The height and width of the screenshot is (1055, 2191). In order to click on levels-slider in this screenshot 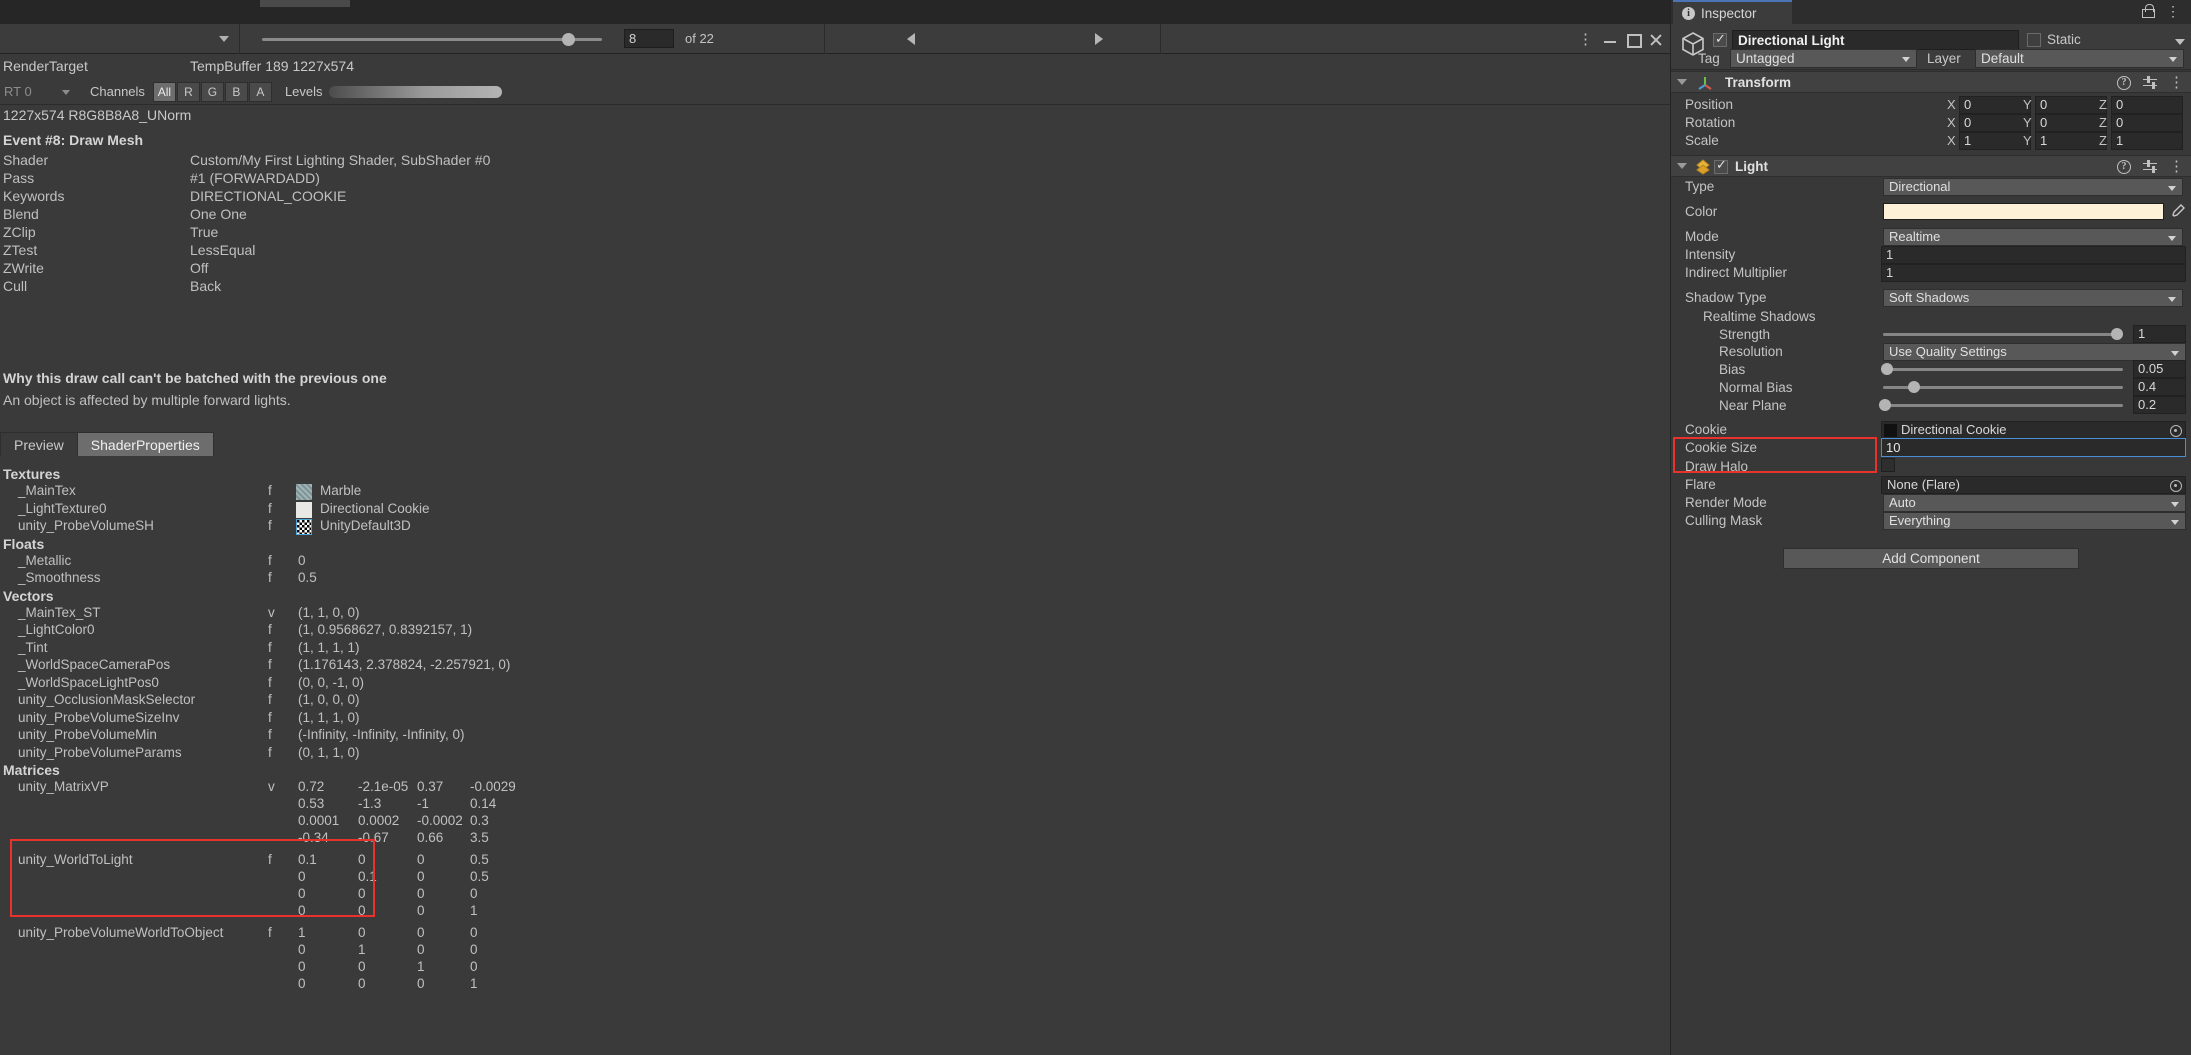, I will do `click(415, 91)`.